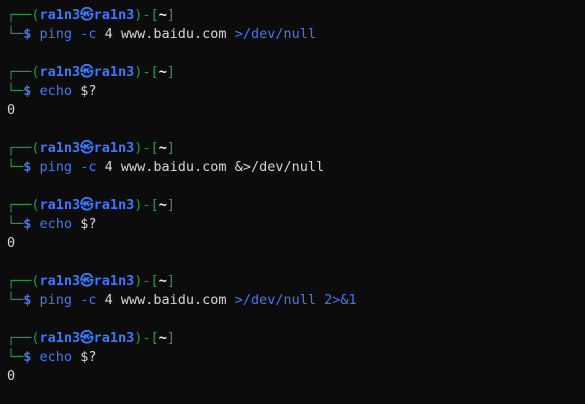 The height and width of the screenshot is (404, 585). I want to click on command-line: └─$ ping -c 4 www.baidu.com &>/dev/null, so click(296, 167).